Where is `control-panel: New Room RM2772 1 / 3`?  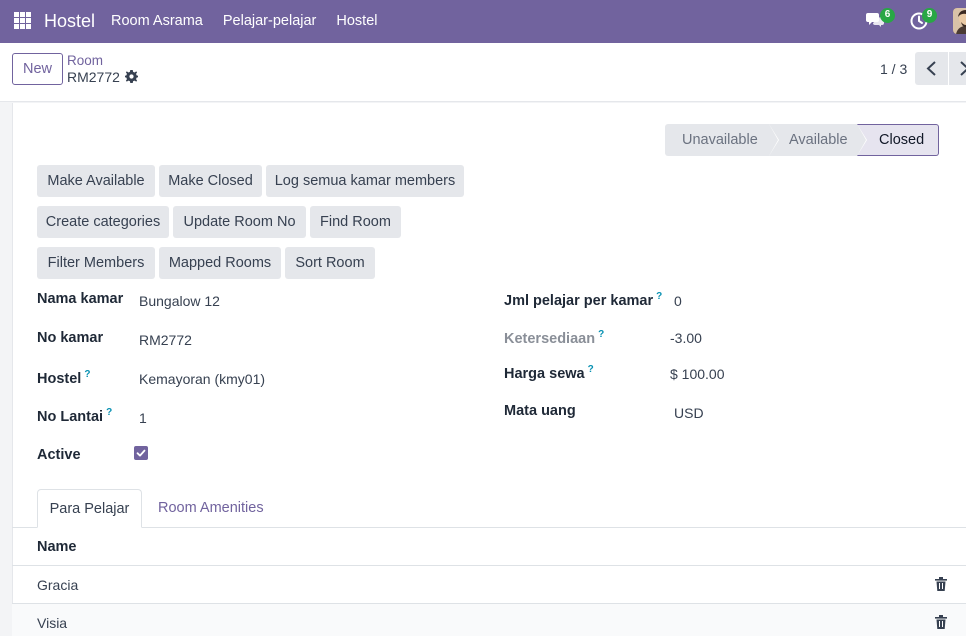 control-panel: New Room RM2772 1 / 3 is located at coordinates (483, 72).